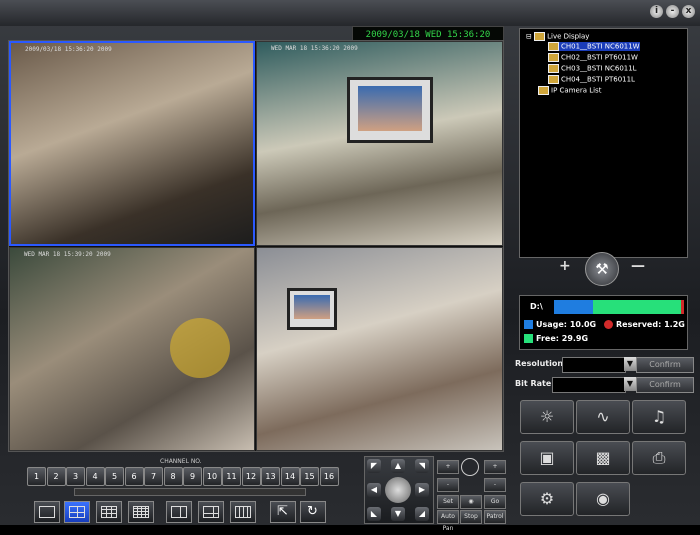  What do you see at coordinates (547, 499) in the screenshot?
I see `settings-button: ⚙` at bounding box center [547, 499].